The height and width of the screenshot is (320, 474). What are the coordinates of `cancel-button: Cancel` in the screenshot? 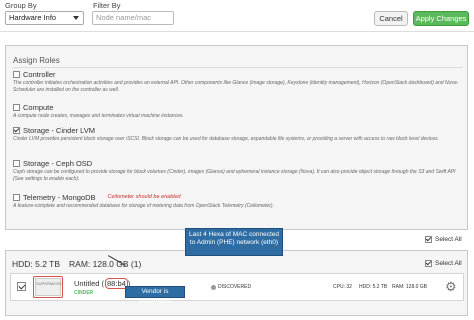 It's located at (391, 18).